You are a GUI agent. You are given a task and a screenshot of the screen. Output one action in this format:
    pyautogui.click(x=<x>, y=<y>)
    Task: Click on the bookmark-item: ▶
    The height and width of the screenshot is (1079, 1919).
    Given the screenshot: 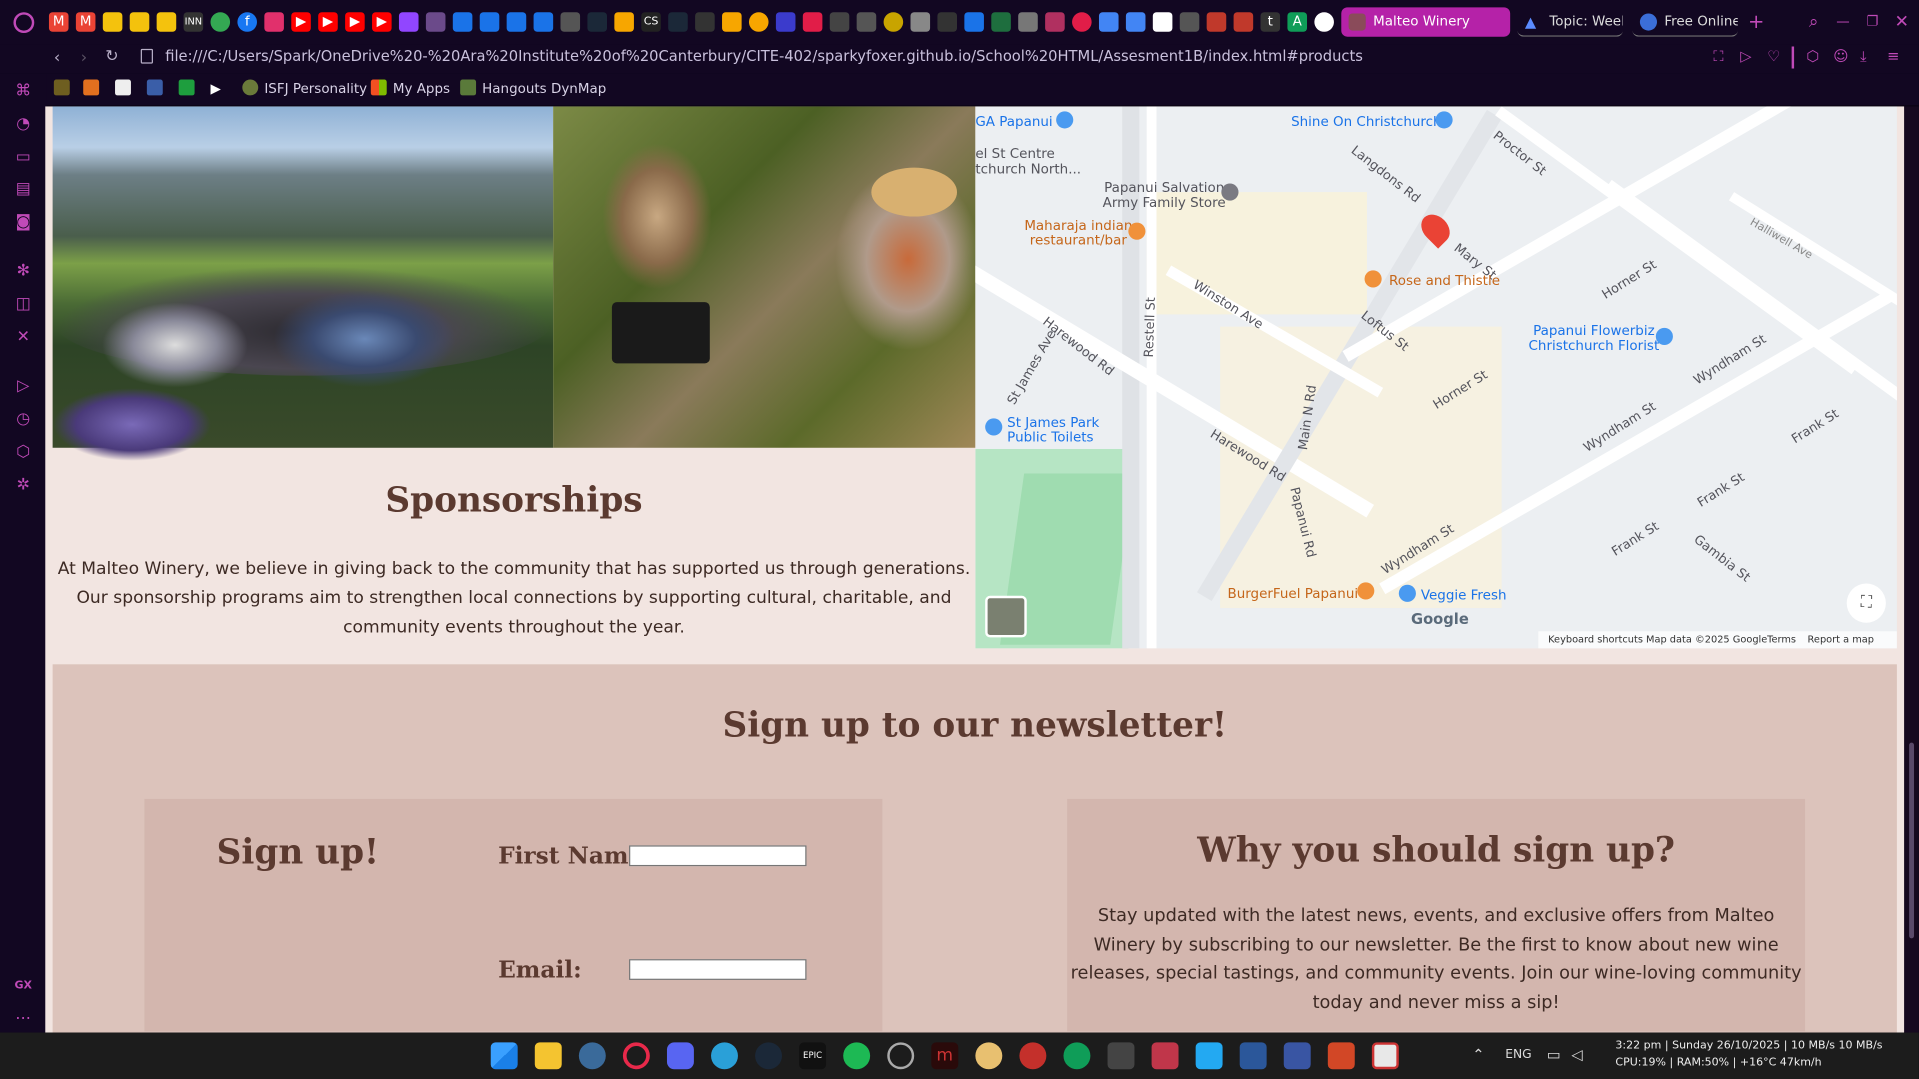 What is the action you would take?
    pyautogui.click(x=215, y=90)
    